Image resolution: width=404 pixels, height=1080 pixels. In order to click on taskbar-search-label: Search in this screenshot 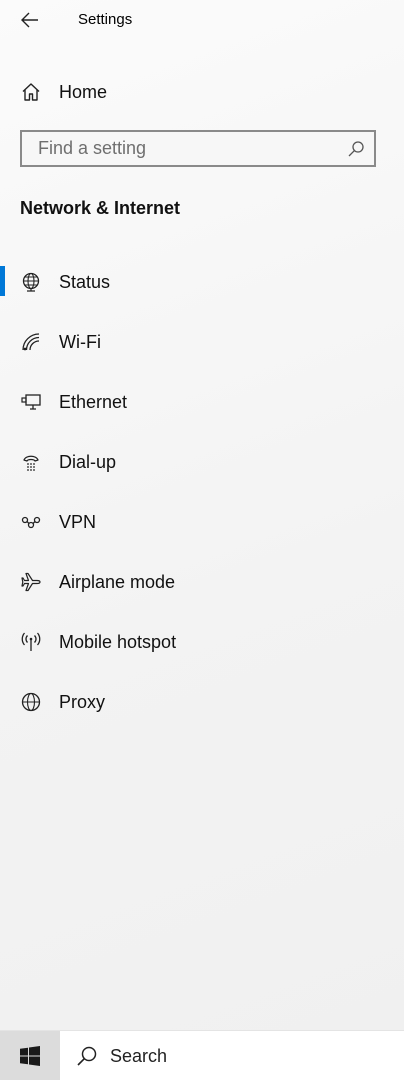, I will do `click(139, 1055)`.